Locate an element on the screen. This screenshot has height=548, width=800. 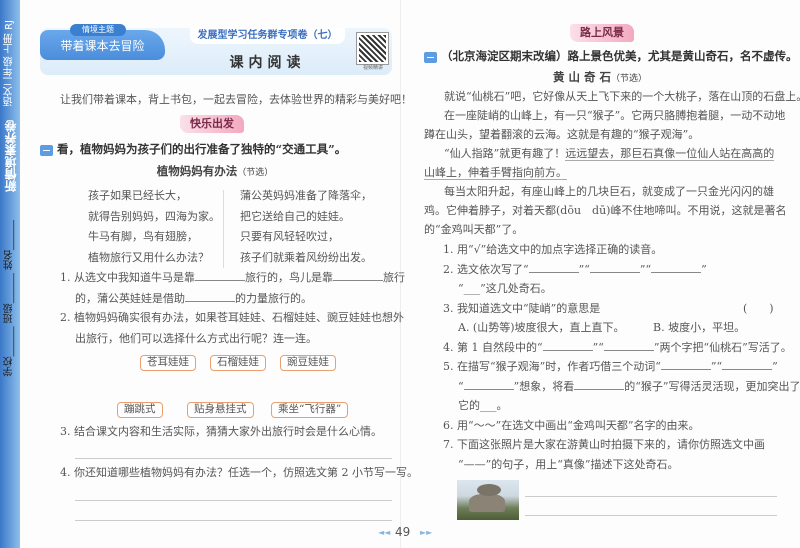
prev-page-arrow-icon: ◄◄ is located at coordinates (384, 532).